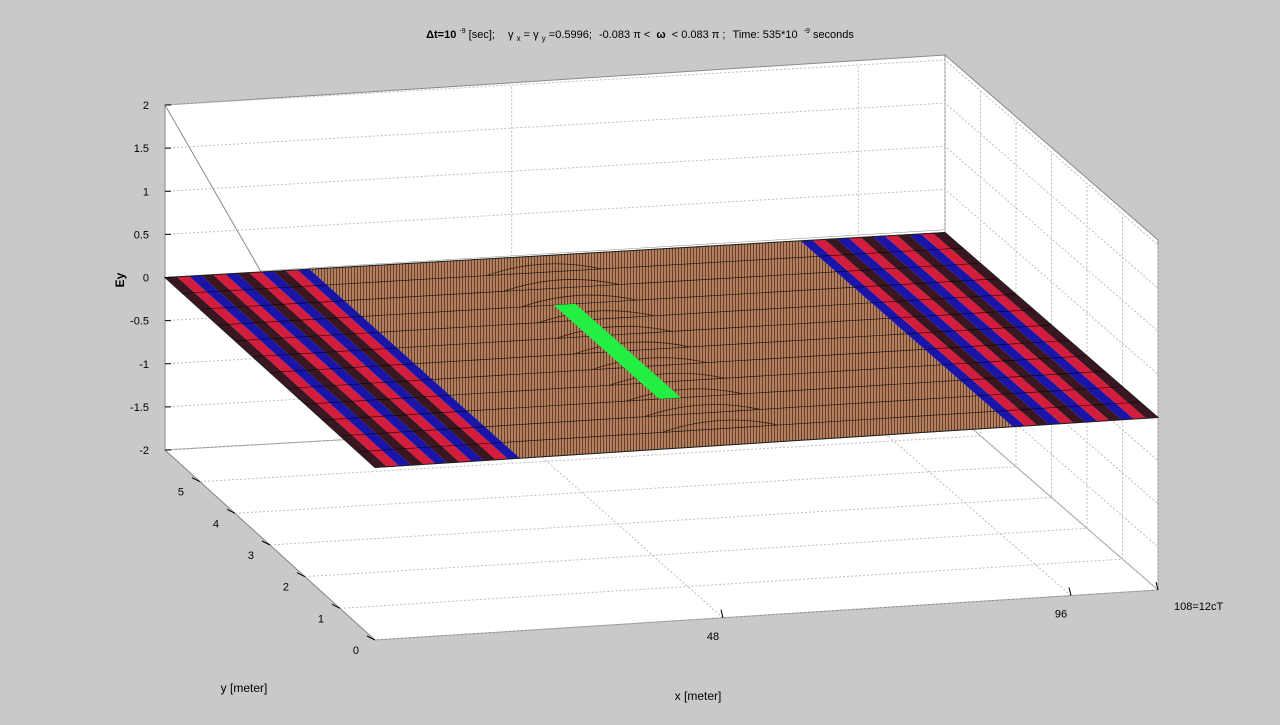  I want to click on x-axis-label: x [meter], so click(698, 696).